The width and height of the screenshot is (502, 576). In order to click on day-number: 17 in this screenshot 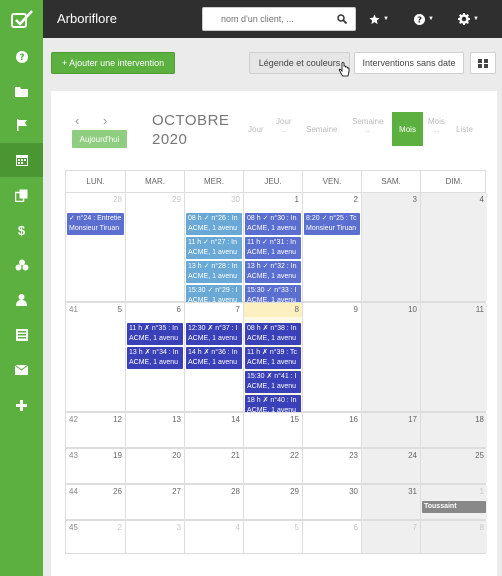, I will do `click(412, 419)`.